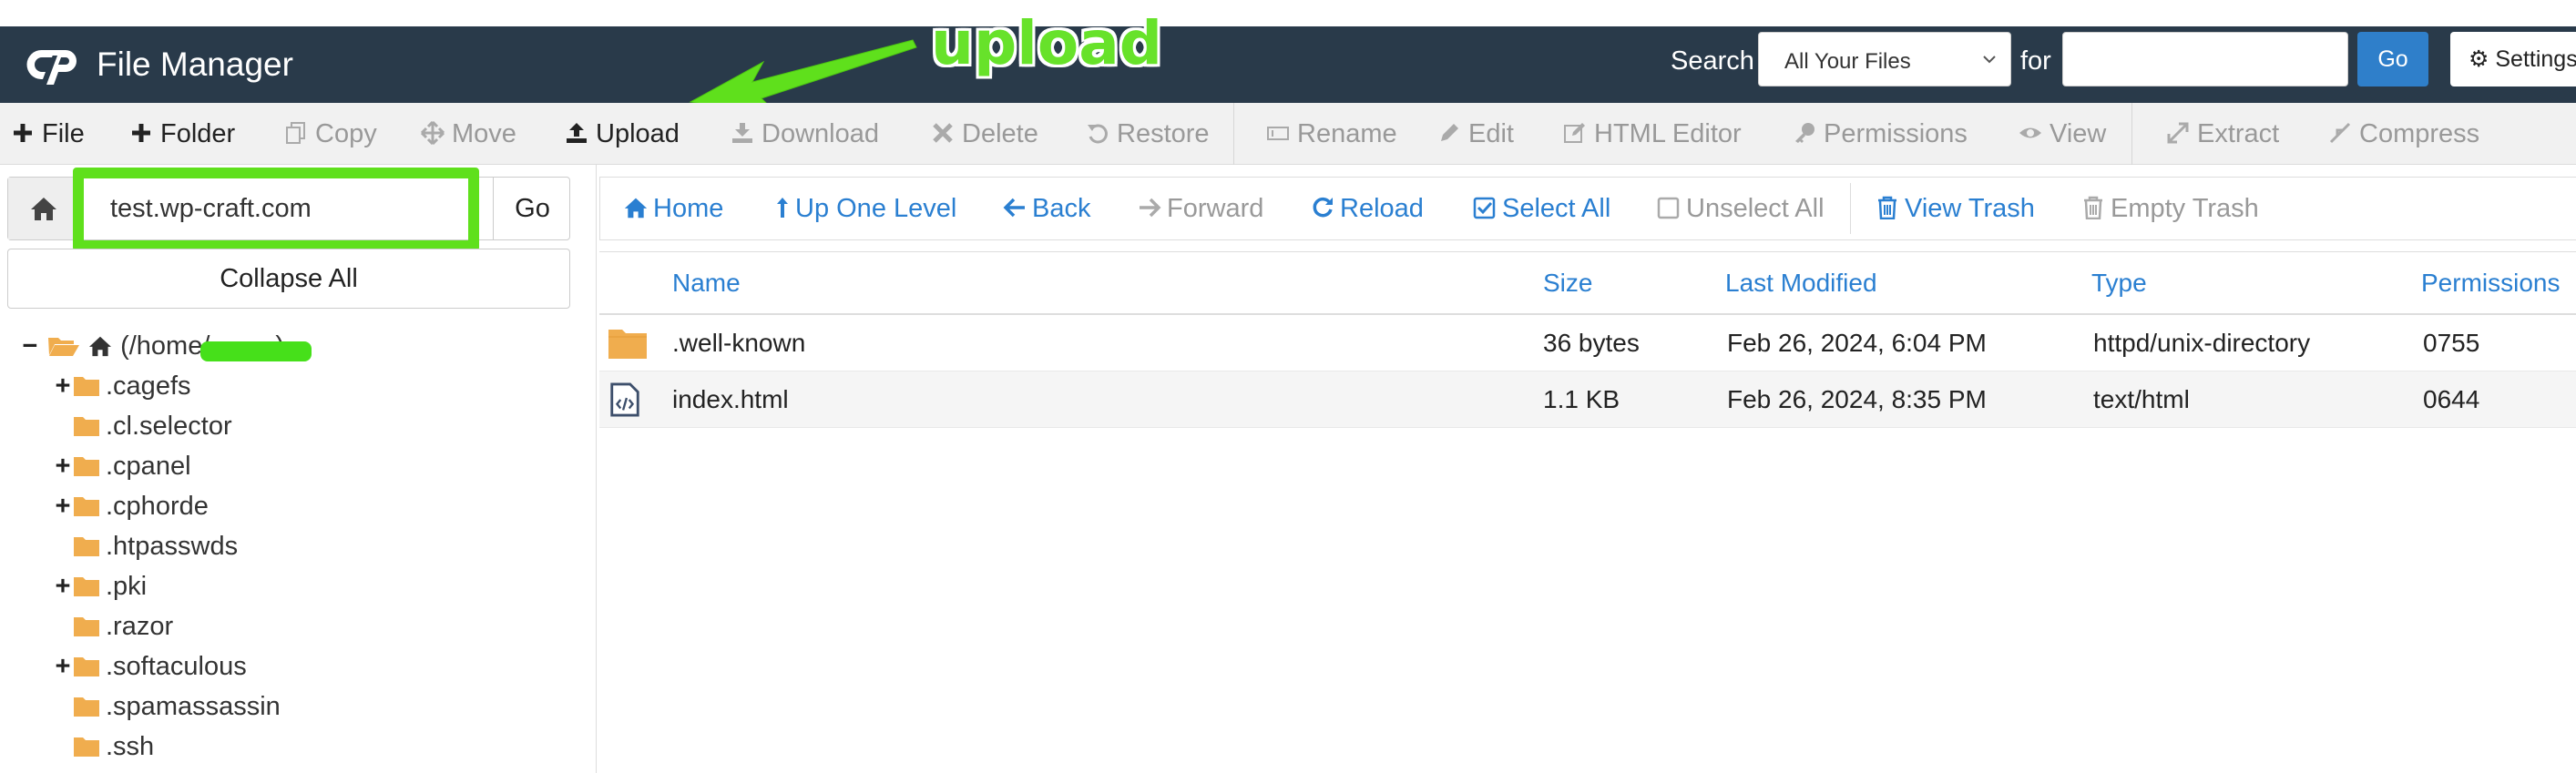 The height and width of the screenshot is (773, 2576). What do you see at coordinates (1848, 62) in the screenshot?
I see `search-scope-value: All Your Files` at bounding box center [1848, 62].